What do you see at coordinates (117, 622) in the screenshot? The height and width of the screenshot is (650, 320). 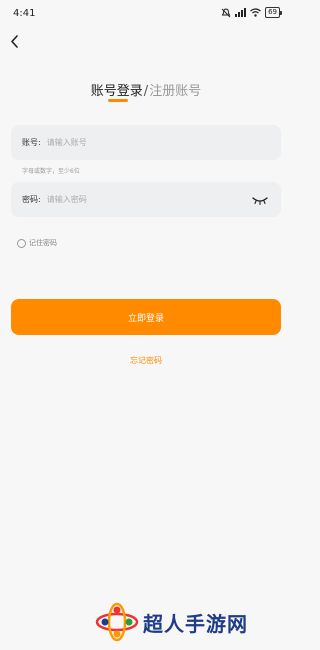 I see `watermark-logo` at bounding box center [117, 622].